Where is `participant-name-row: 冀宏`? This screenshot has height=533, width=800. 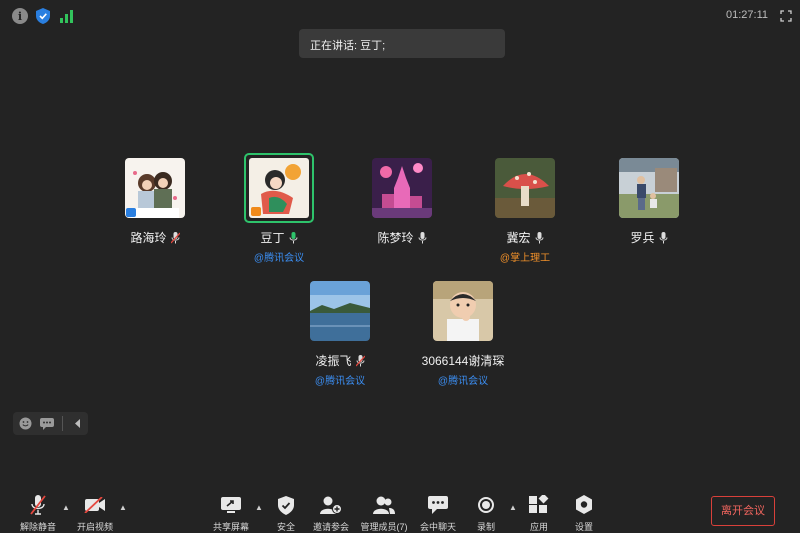
participant-name-row: 冀宏 is located at coordinates (525, 237).